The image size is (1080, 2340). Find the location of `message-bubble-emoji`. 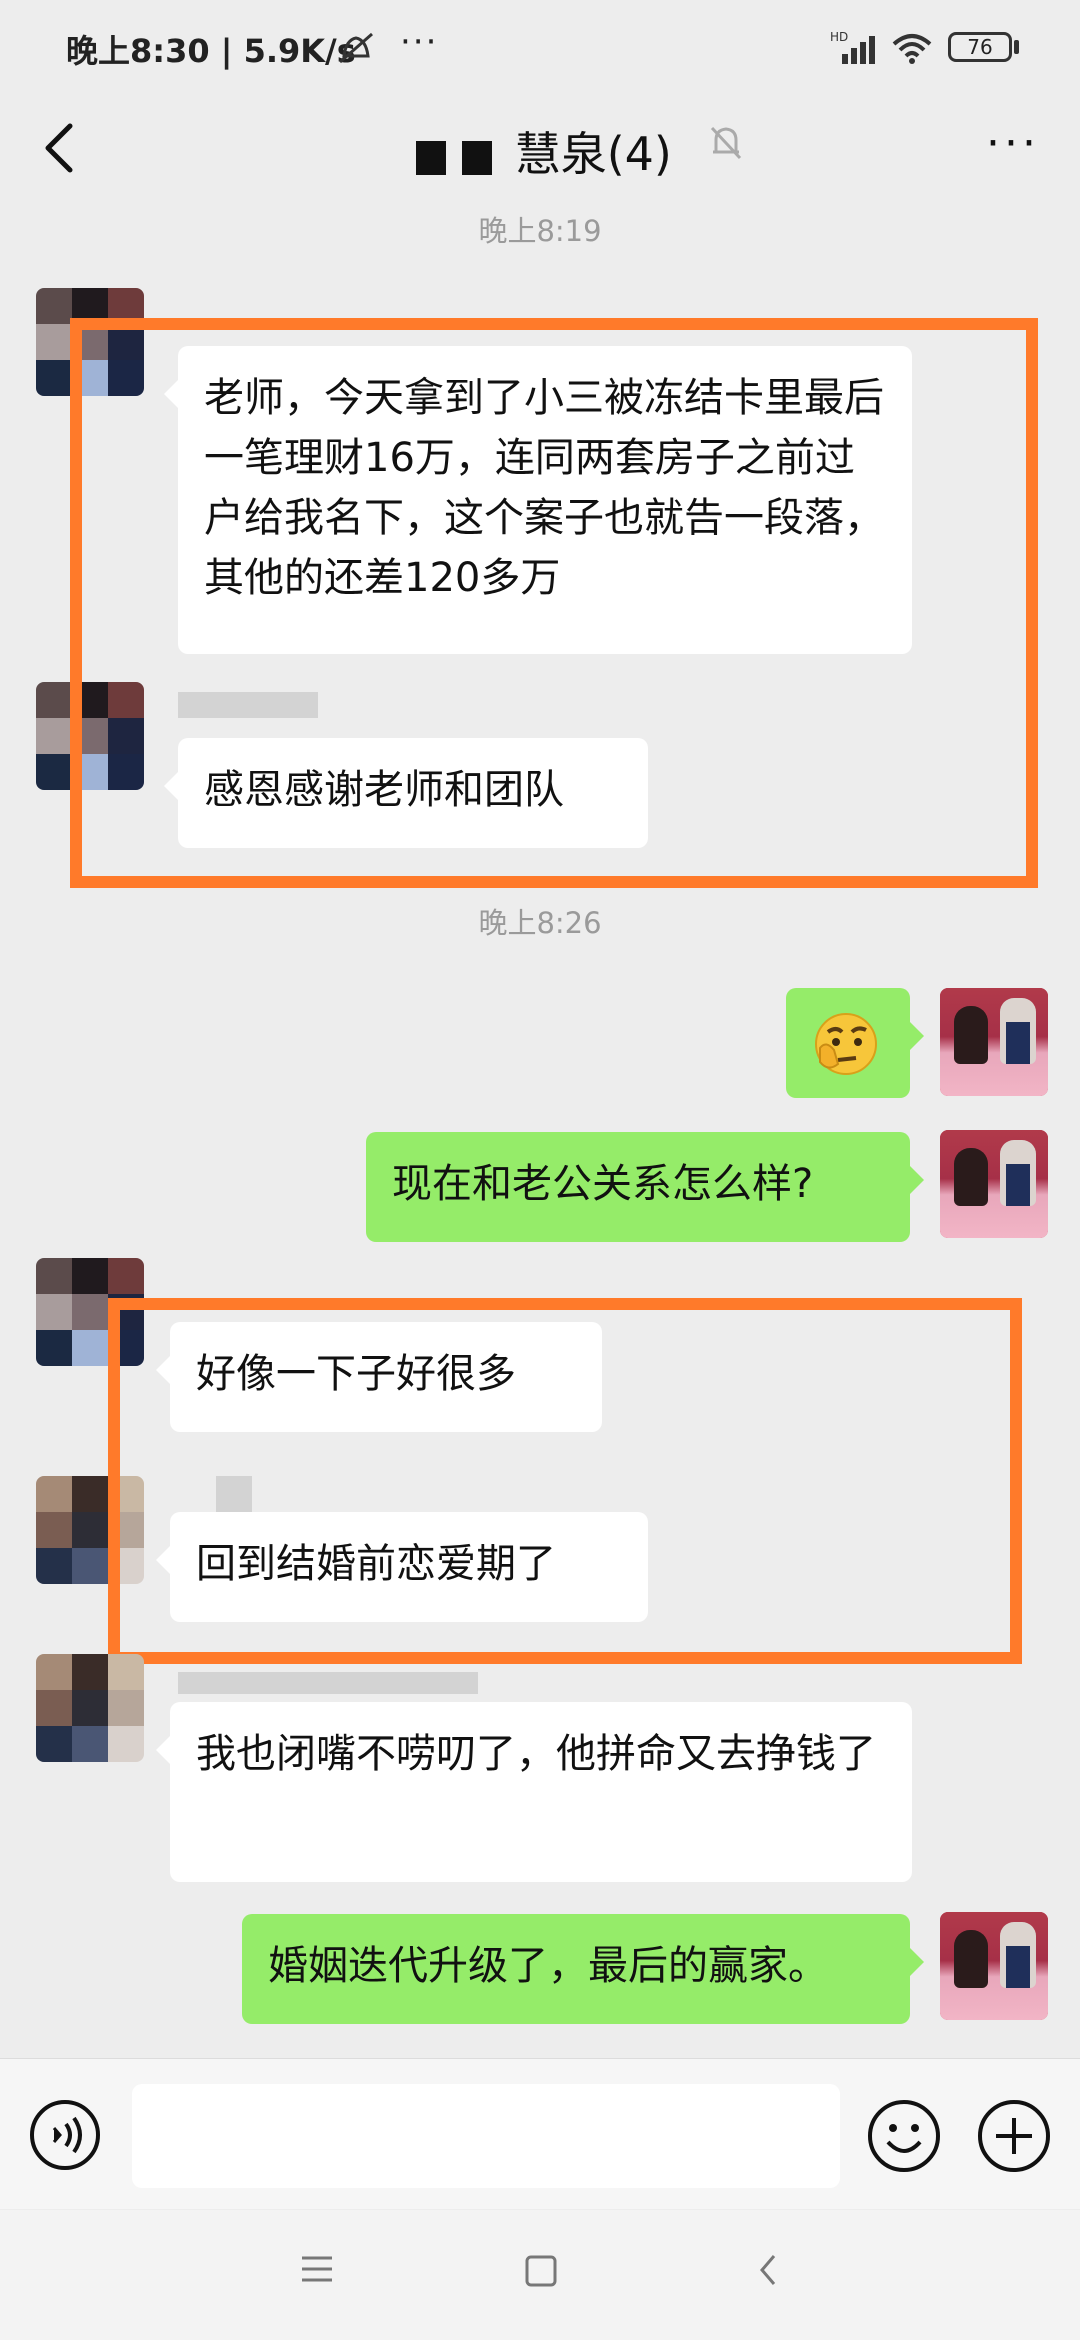

message-bubble-emoji is located at coordinates (855, 1043).